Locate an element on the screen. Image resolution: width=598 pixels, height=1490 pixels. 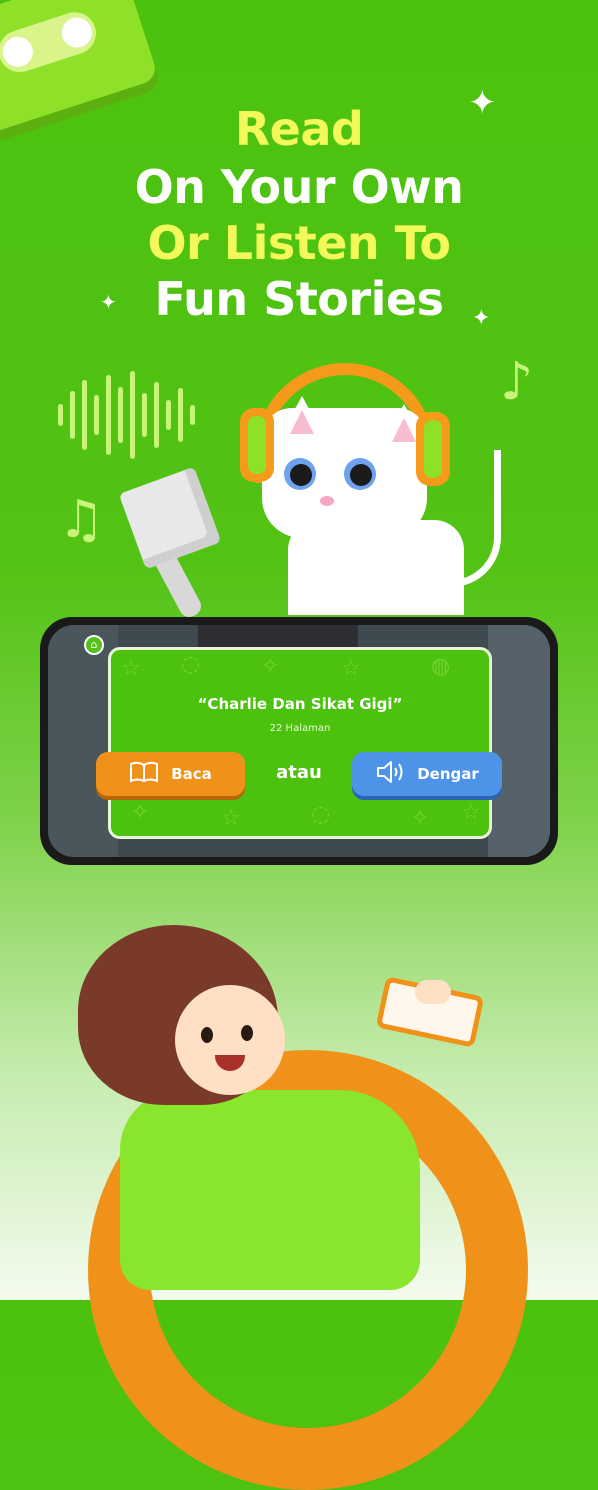
story-title: “Charlie Dan Sikat Gigi” is located at coordinates (300, 704).